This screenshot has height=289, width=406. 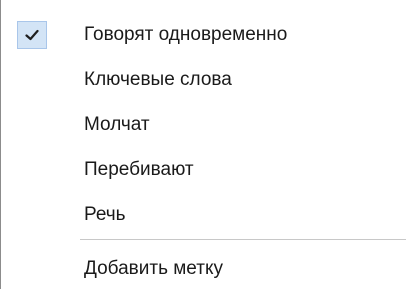 I want to click on menu-separator, so click(x=243, y=239).